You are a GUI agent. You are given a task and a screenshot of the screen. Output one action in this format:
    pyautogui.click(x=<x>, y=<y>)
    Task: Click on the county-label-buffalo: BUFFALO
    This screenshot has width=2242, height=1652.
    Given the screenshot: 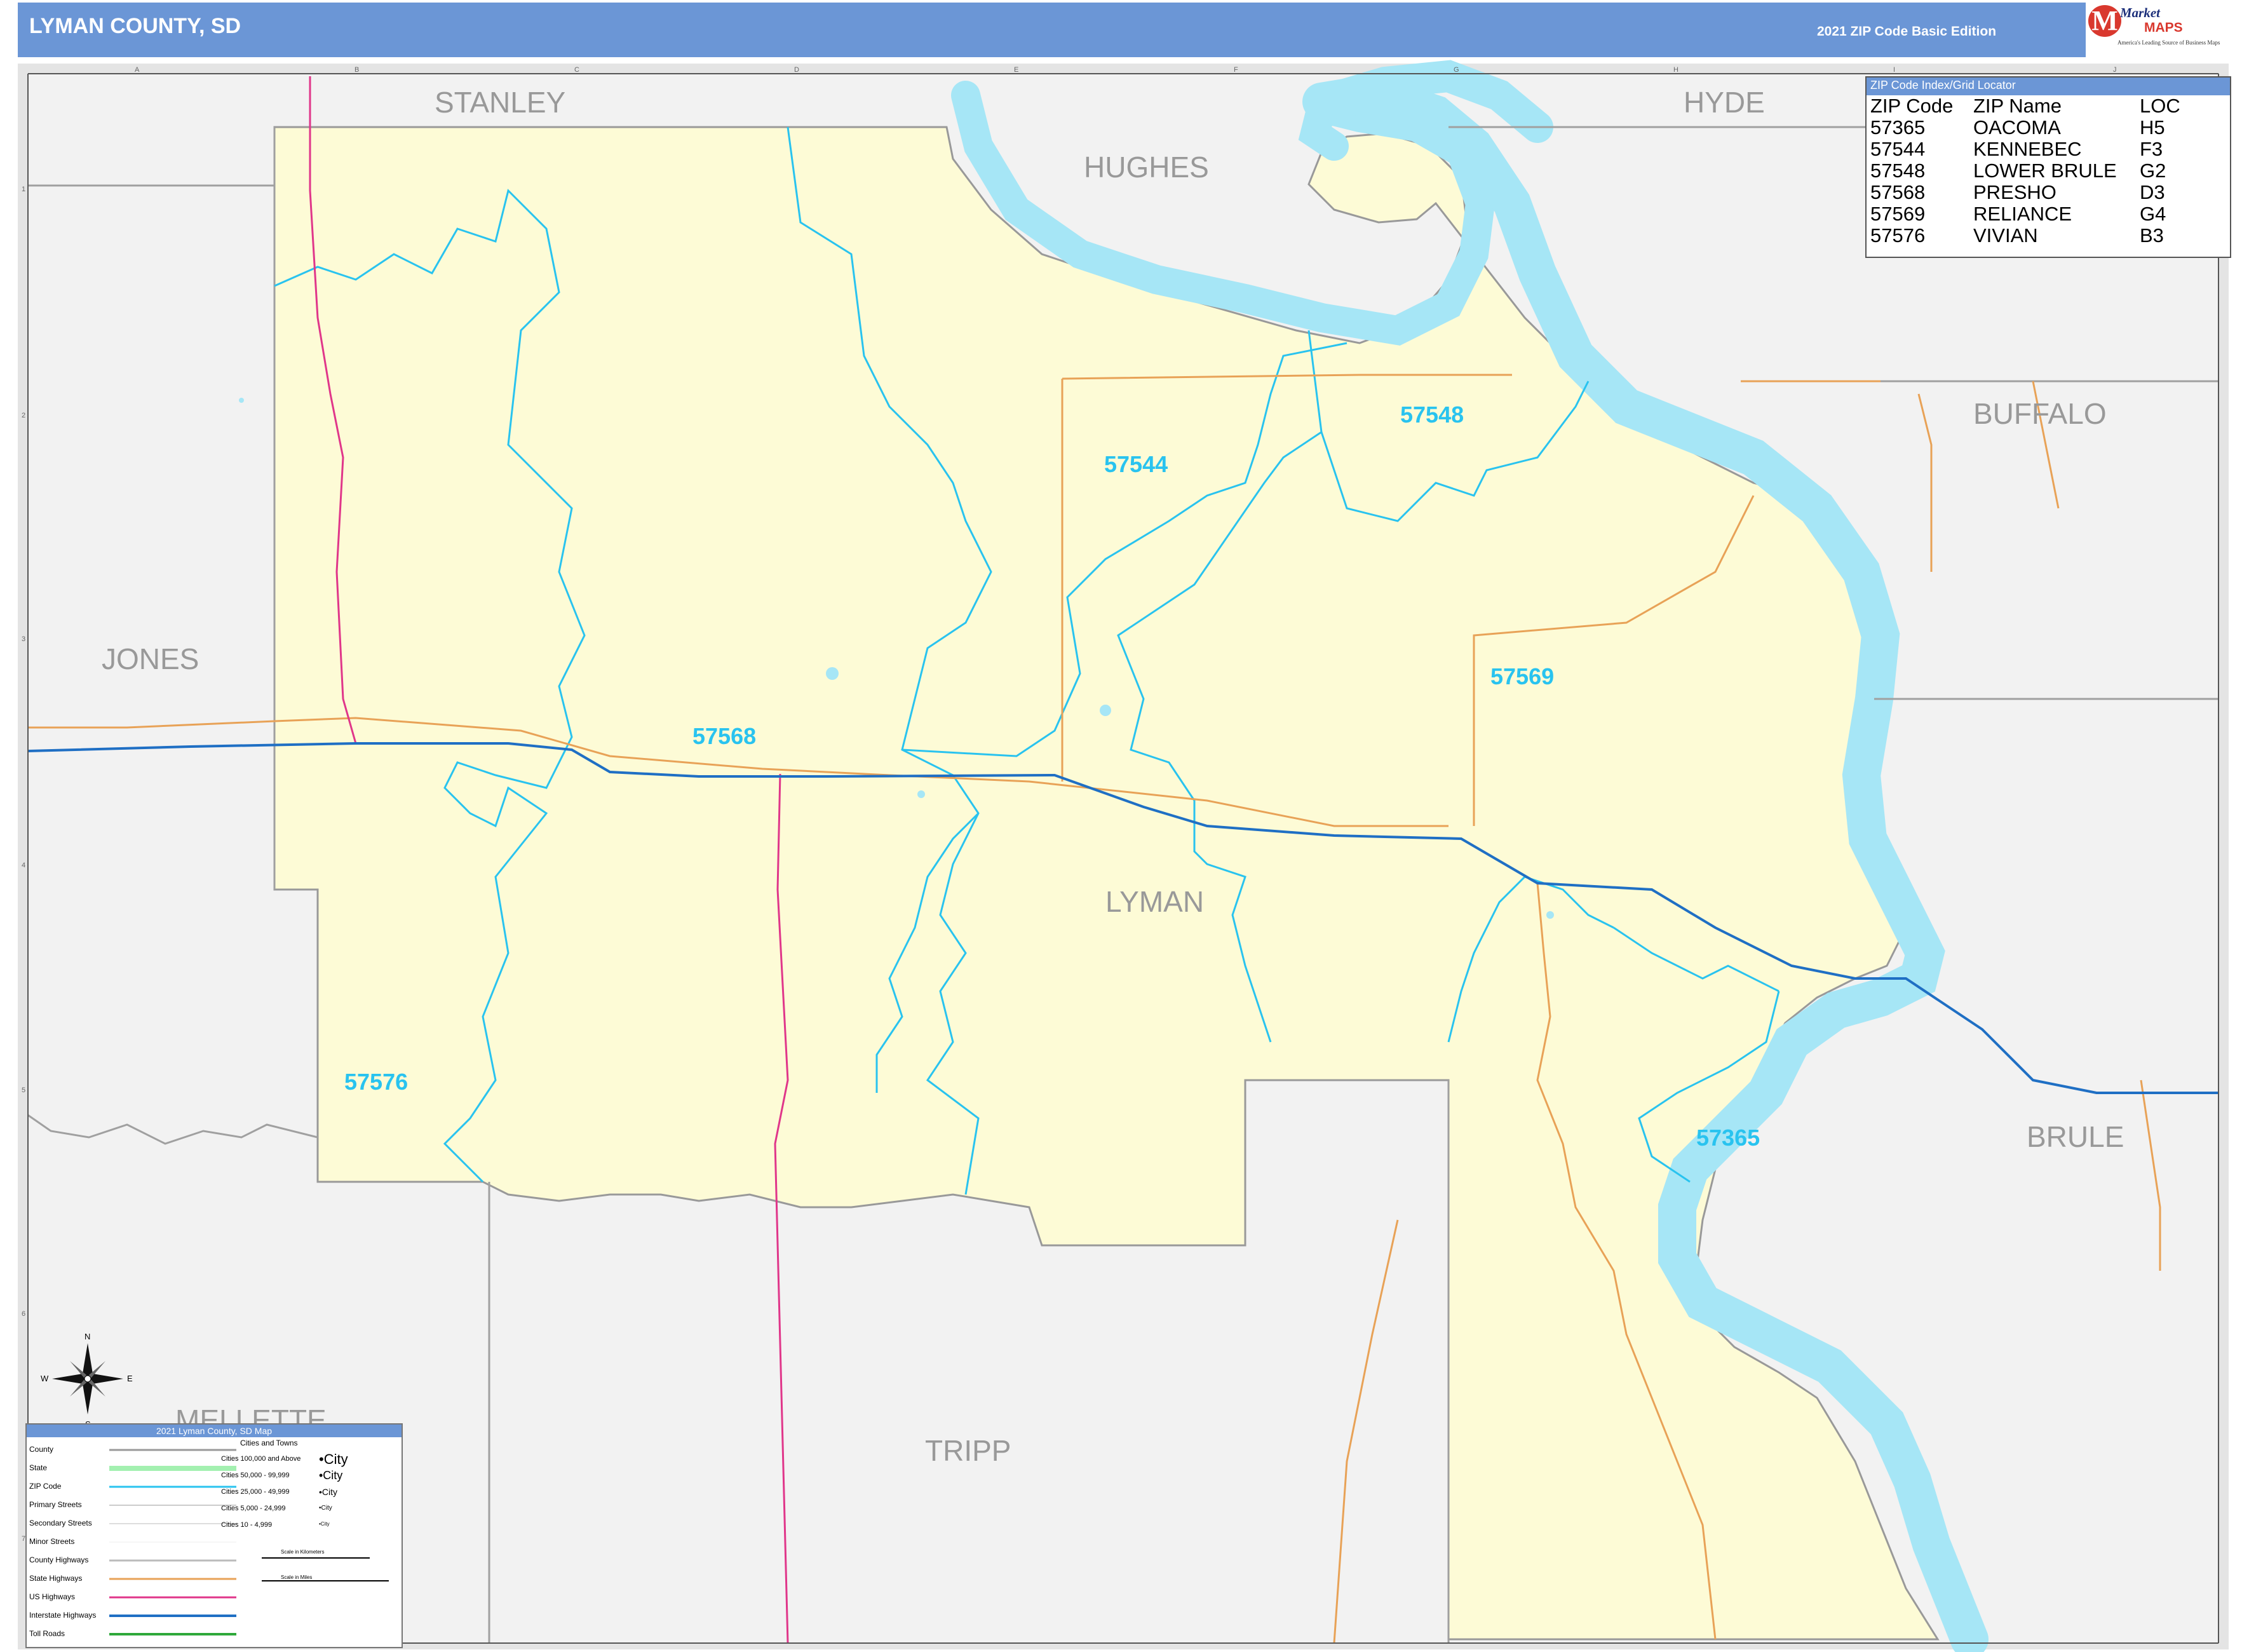 What is the action you would take?
    pyautogui.click(x=2040, y=414)
    